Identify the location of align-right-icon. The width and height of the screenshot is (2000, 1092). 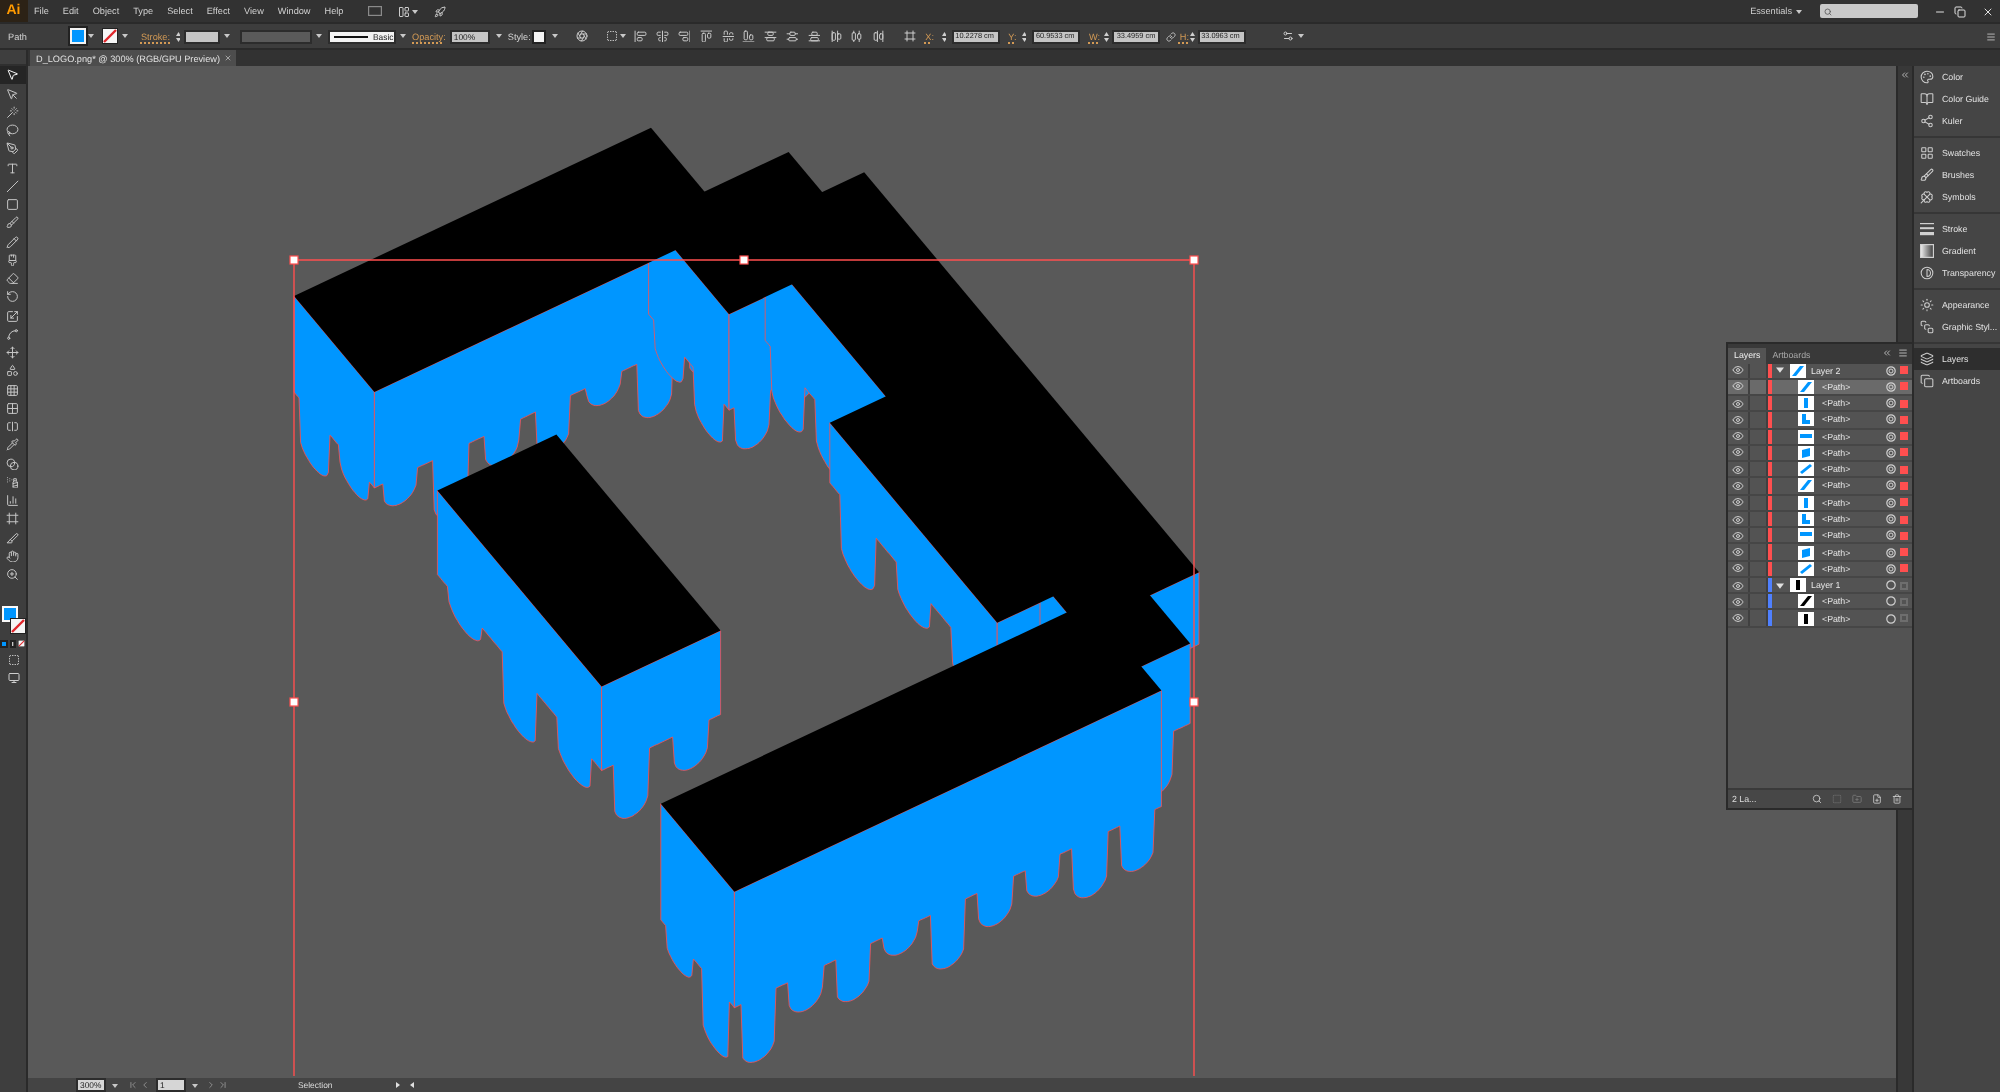
(684, 36).